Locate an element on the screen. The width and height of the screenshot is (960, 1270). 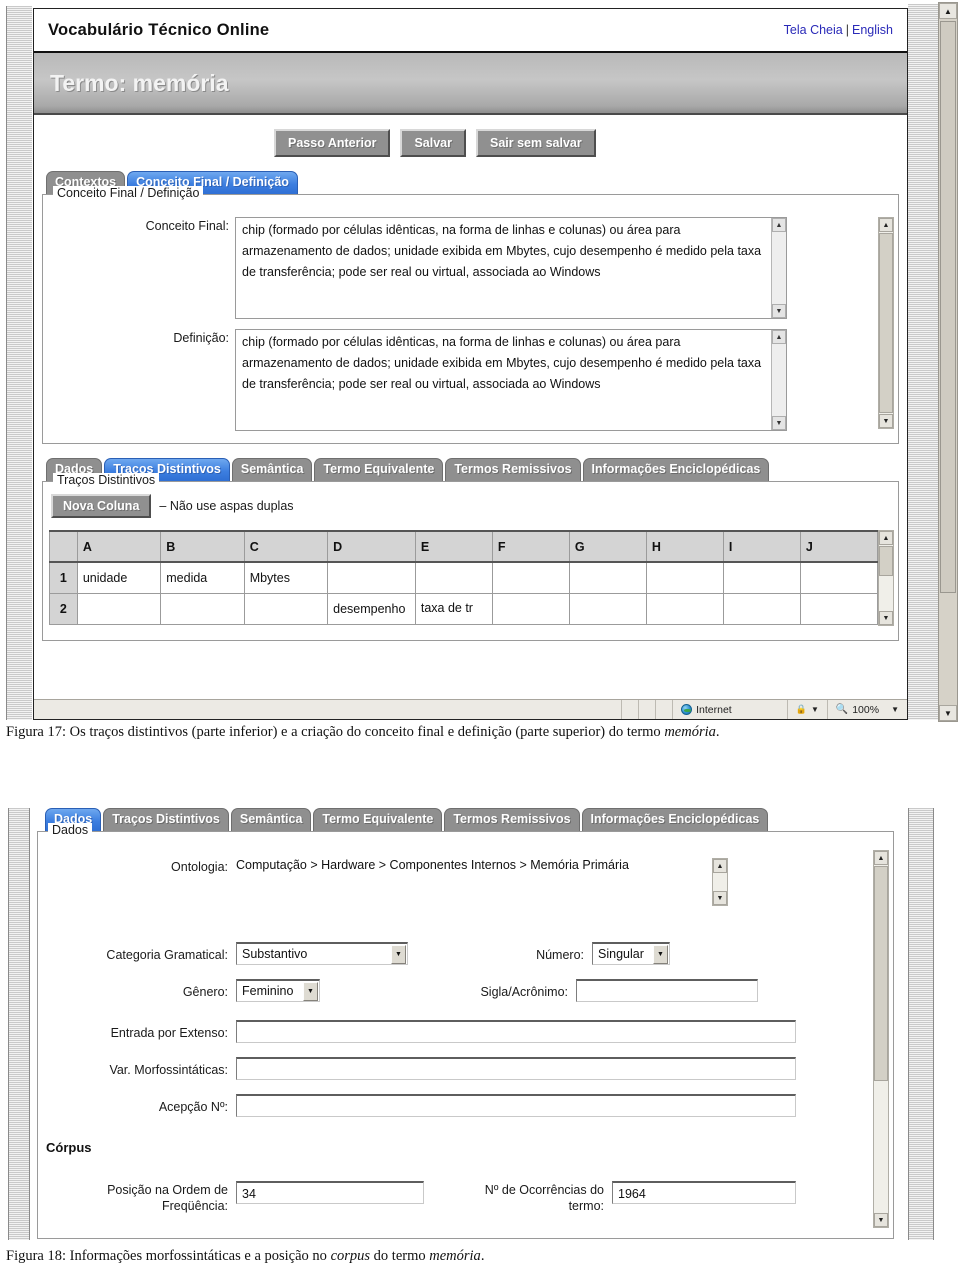
cell-2-d: desempenho is located at coordinates (371, 608).